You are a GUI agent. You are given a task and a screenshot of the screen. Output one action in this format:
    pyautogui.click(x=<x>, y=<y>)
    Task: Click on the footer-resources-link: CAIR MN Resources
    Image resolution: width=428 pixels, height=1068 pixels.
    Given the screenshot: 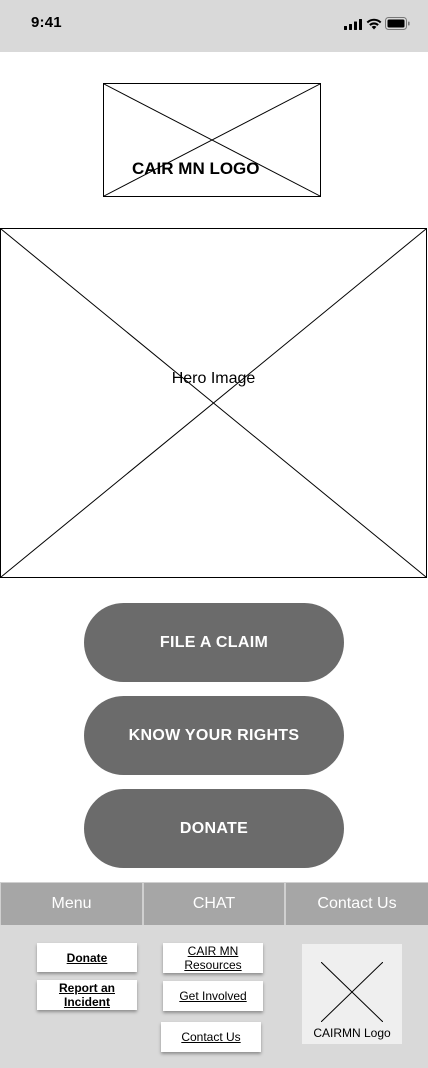 What is the action you would take?
    pyautogui.click(x=213, y=958)
    